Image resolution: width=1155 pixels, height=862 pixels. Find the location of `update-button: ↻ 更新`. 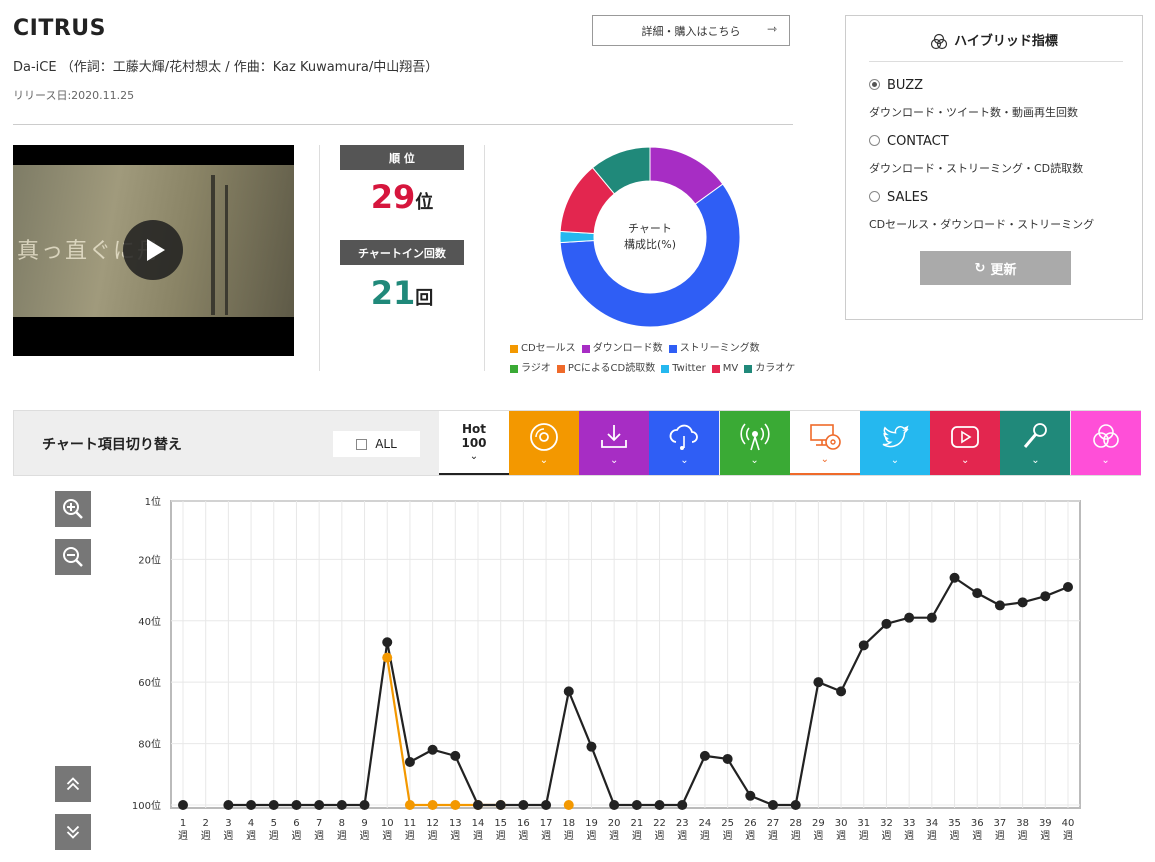

update-button: ↻ 更新 is located at coordinates (995, 268).